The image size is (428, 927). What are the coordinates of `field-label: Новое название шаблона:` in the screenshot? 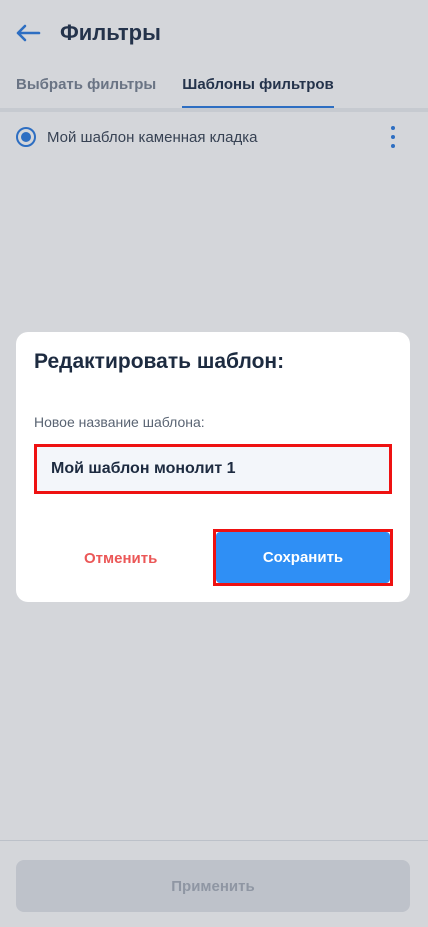 It's located at (119, 422).